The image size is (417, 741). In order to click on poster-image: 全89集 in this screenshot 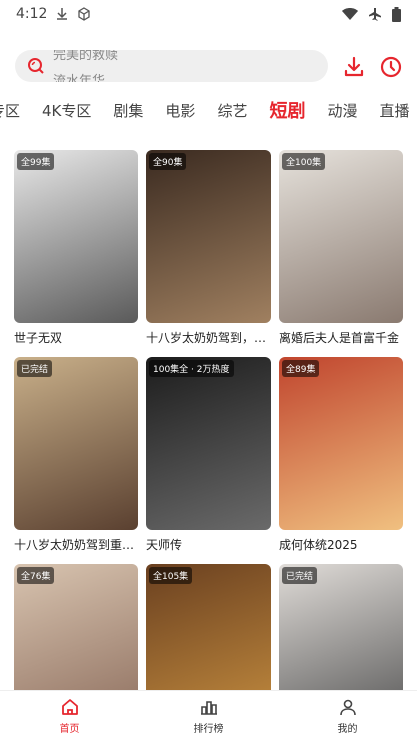, I will do `click(341, 443)`.